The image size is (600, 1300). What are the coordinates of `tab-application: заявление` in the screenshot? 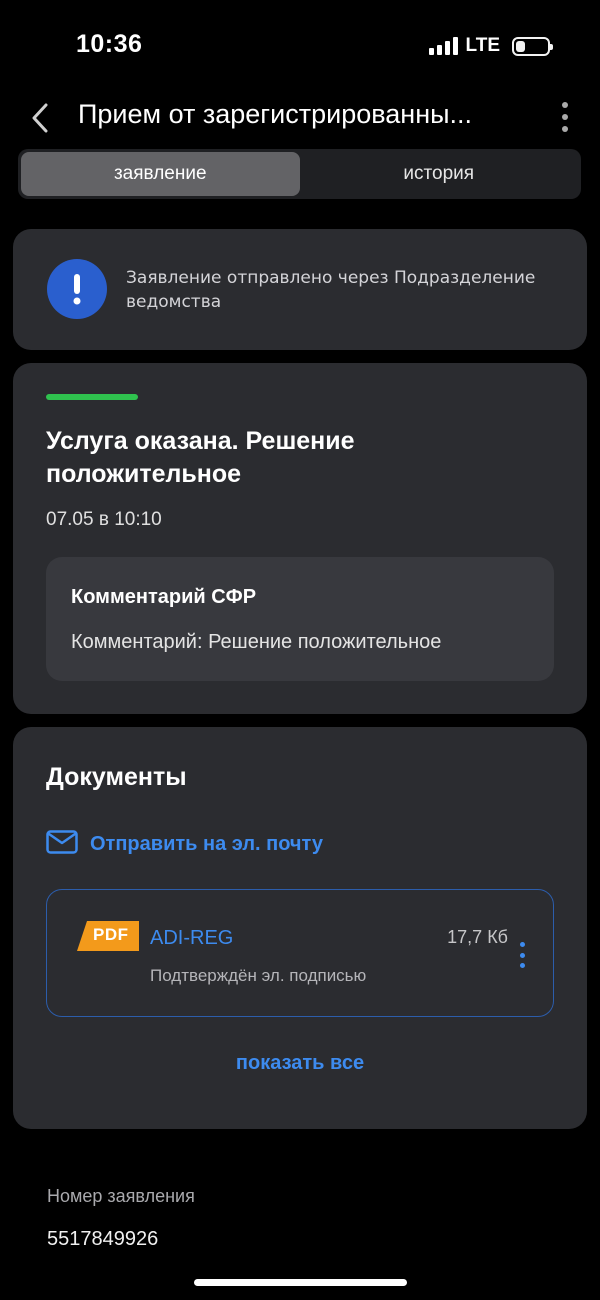 It's located at (160, 174).